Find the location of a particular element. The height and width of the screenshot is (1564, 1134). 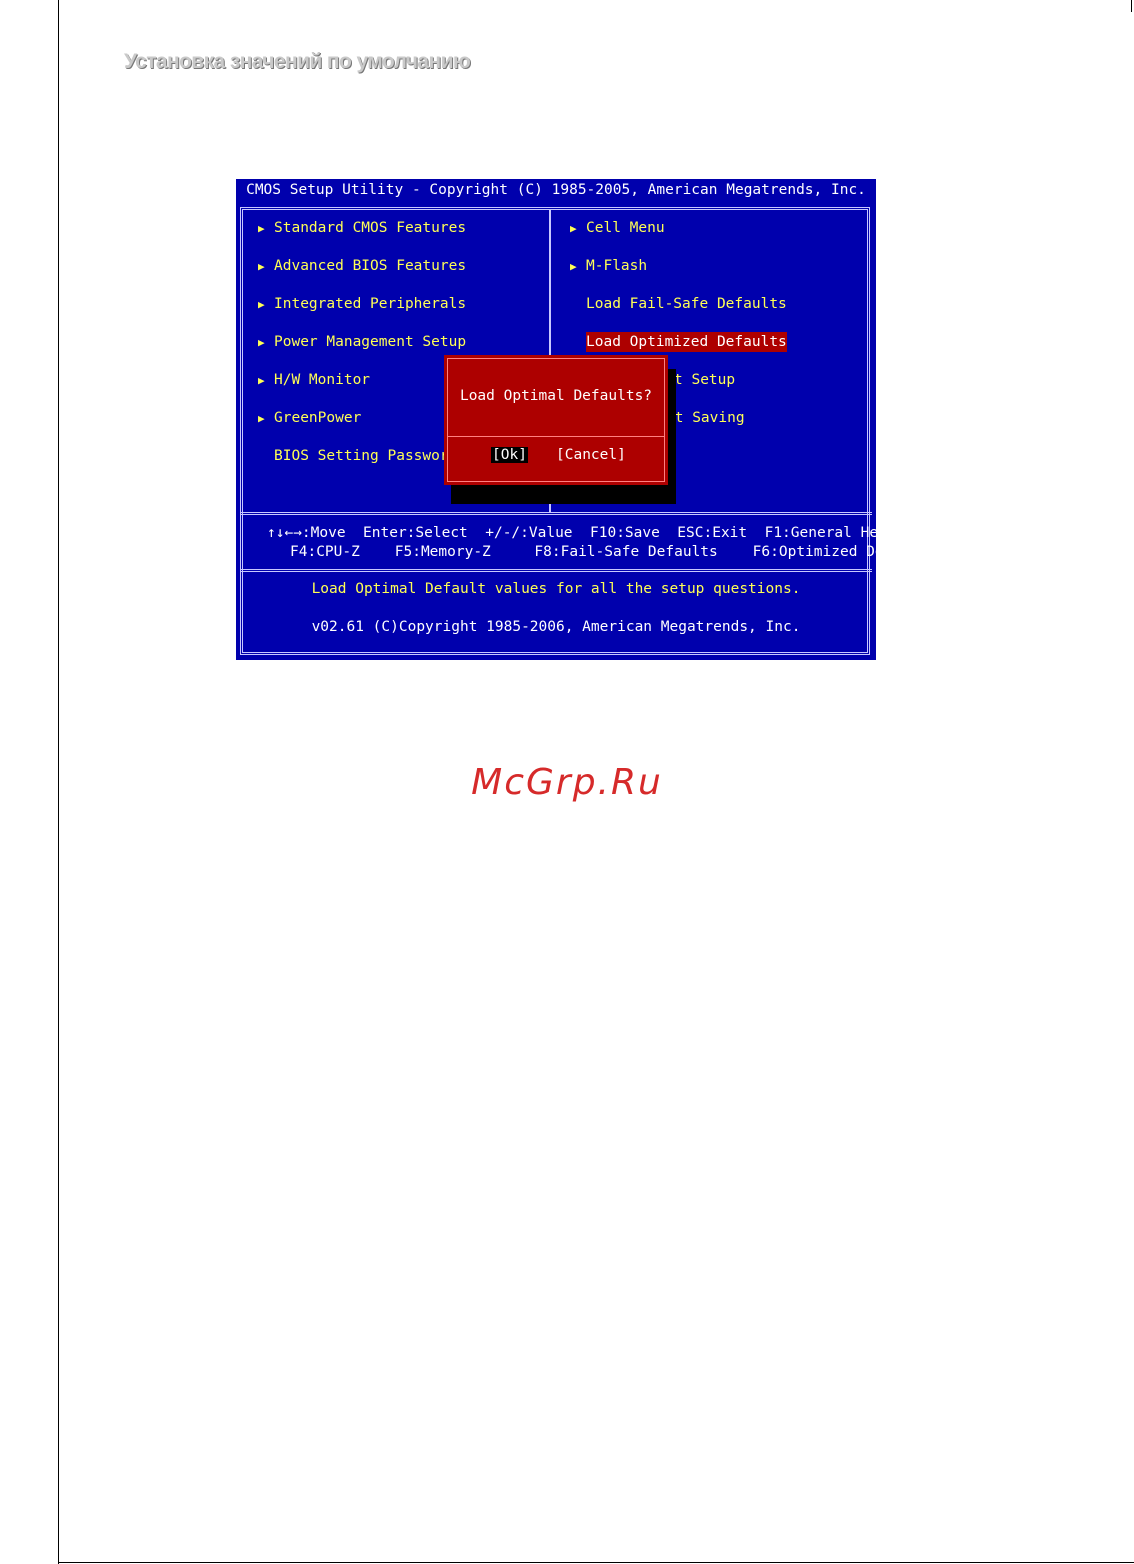

menu-item-m-flash: ▶ M-Flash is located at coordinates (608, 266).